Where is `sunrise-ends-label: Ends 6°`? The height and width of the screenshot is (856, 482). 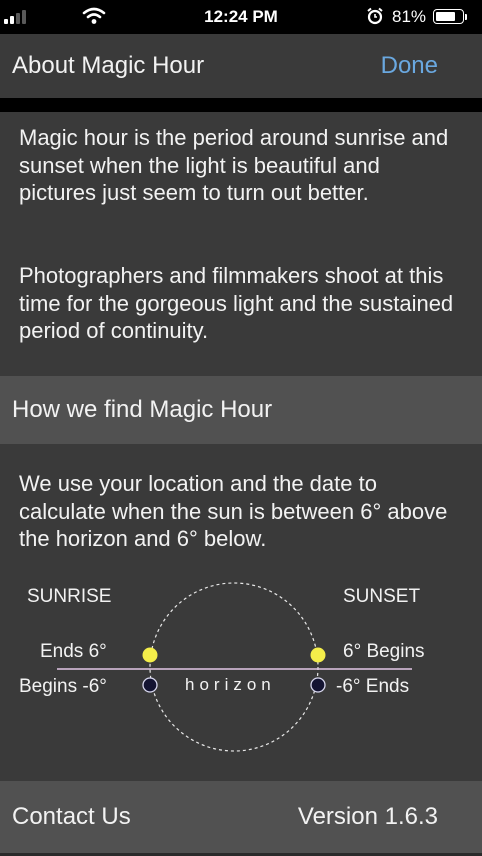 sunrise-ends-label: Ends 6° is located at coordinates (73, 651).